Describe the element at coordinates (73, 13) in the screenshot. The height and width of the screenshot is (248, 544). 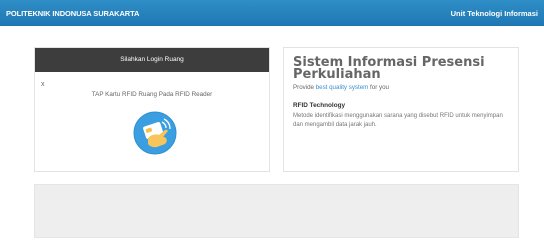
I see `institution-name: POLITEKNIK INDONUSA SURAKARTA` at that location.